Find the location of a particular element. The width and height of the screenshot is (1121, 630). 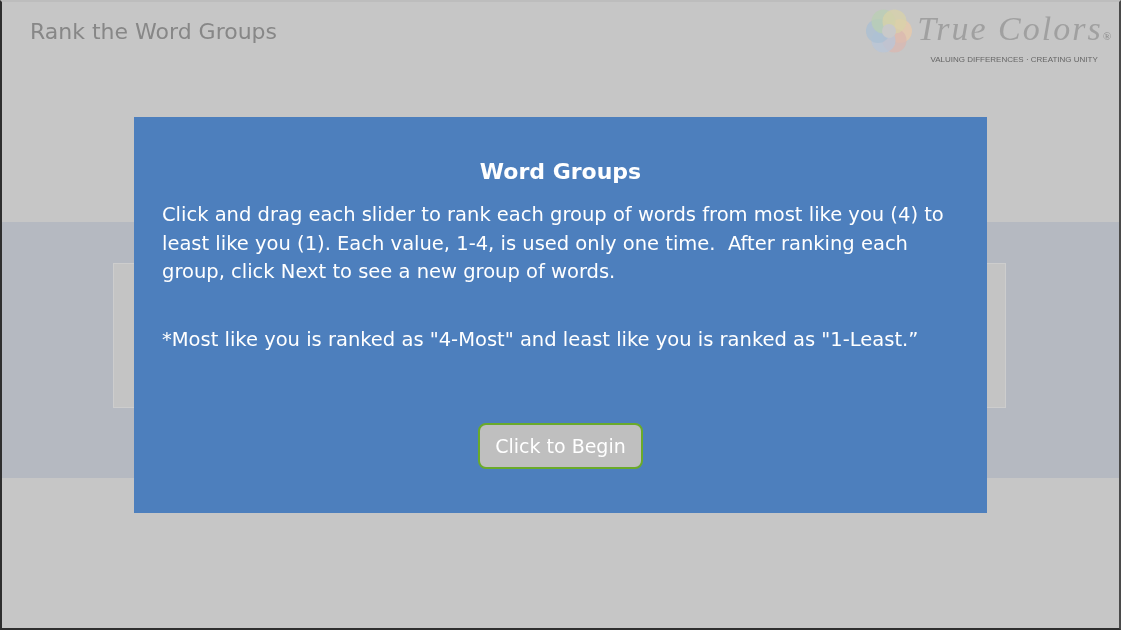

dialog-title: Word Groups is located at coordinates (560, 172).